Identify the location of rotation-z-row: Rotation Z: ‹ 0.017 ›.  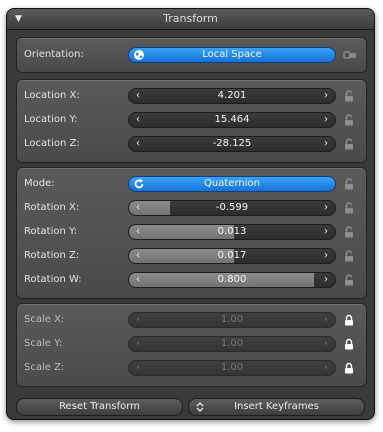
(191, 256).